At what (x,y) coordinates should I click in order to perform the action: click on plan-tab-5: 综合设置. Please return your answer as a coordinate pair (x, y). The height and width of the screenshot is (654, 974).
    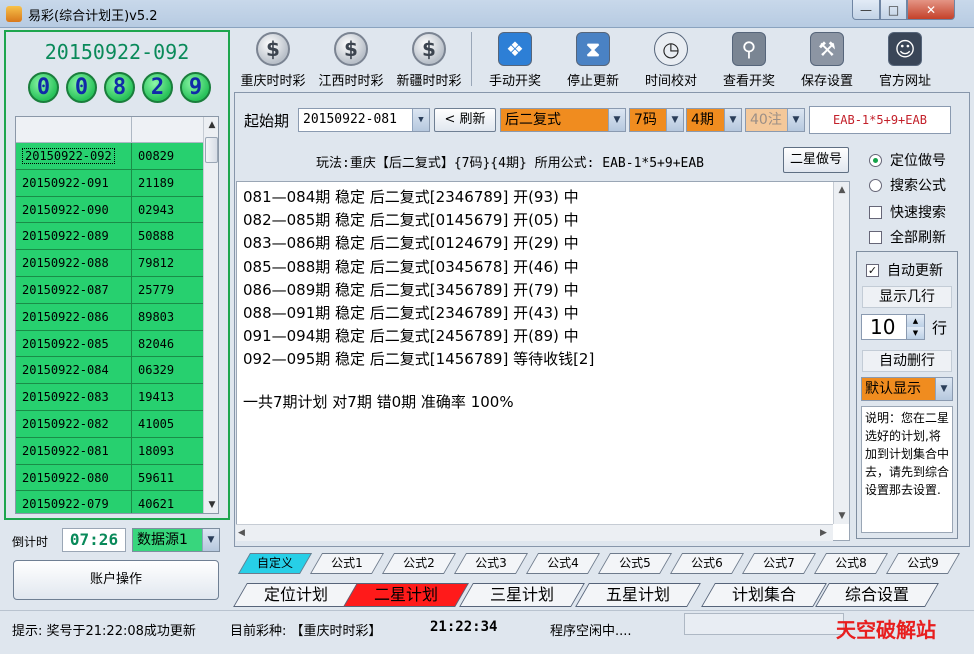
    Looking at the image, I should click on (877, 595).